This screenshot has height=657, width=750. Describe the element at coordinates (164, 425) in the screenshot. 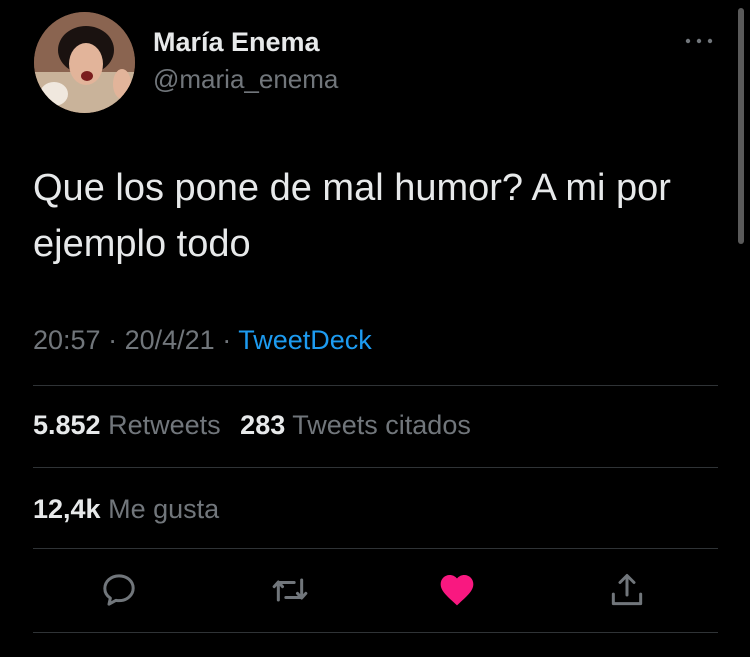

I see `retweets-label: Retweets` at that location.